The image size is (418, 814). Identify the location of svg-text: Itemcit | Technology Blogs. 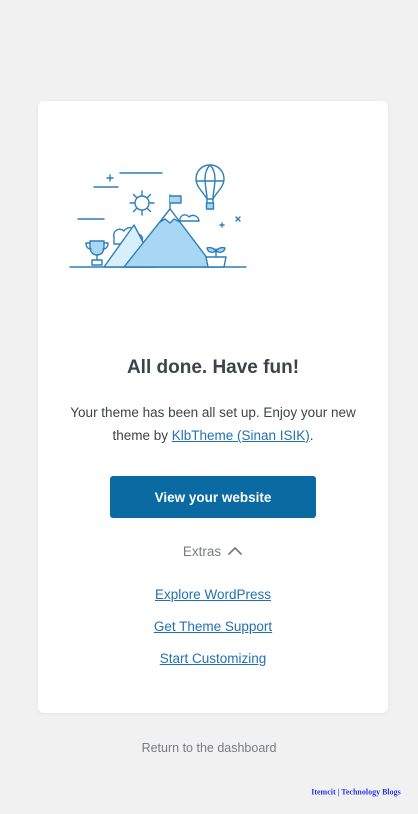
(356, 792).